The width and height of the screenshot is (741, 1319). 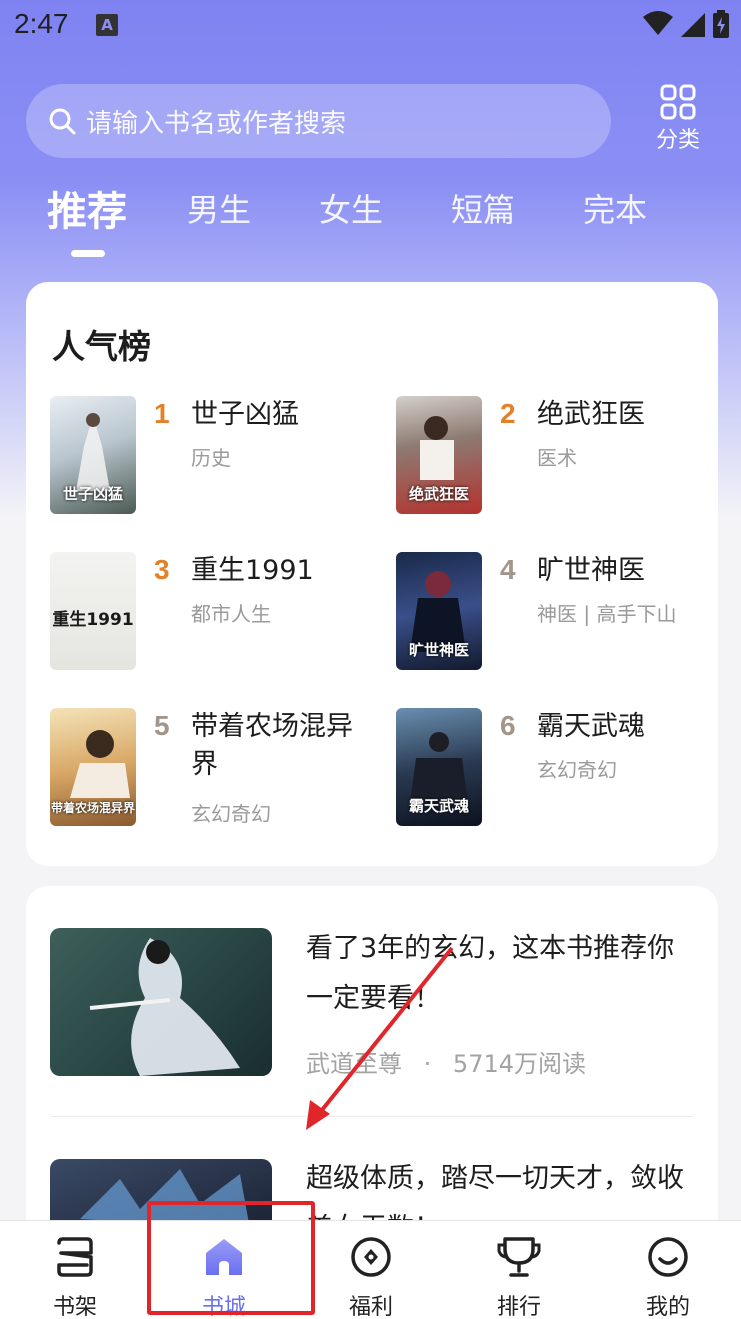 What do you see at coordinates (92, 808) in the screenshot?
I see `cover-title: 带着农场混异界` at bounding box center [92, 808].